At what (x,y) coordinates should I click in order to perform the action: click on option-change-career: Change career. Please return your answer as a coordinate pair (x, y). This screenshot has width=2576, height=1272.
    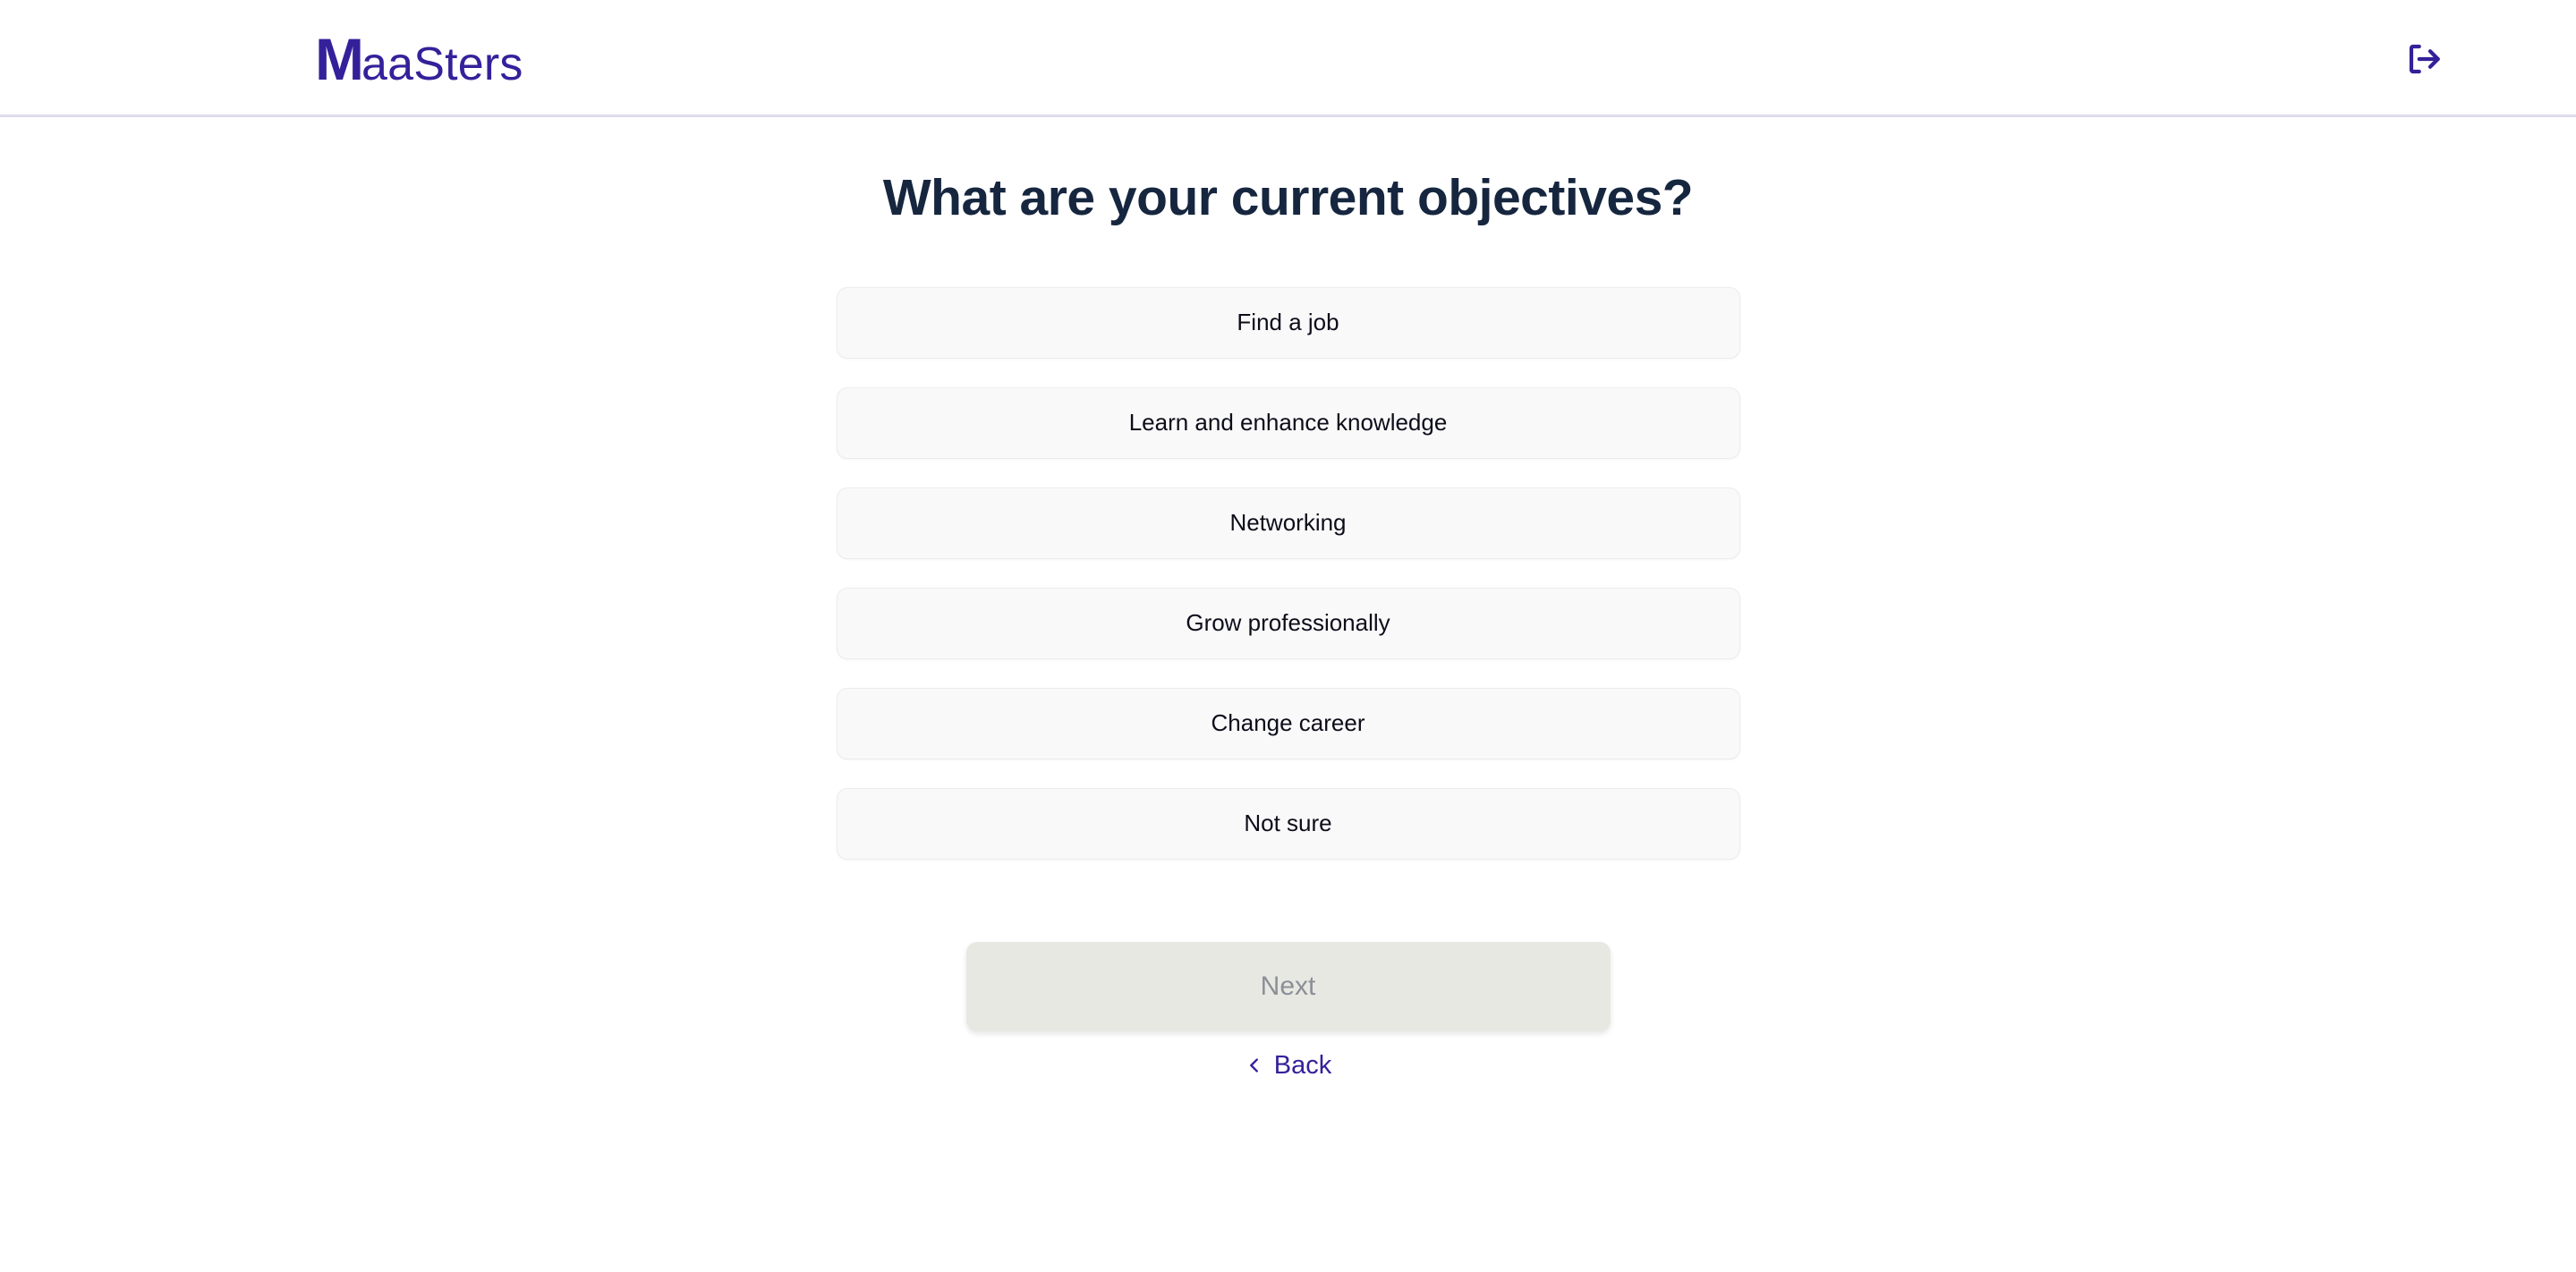
    Looking at the image, I should click on (1288, 723).